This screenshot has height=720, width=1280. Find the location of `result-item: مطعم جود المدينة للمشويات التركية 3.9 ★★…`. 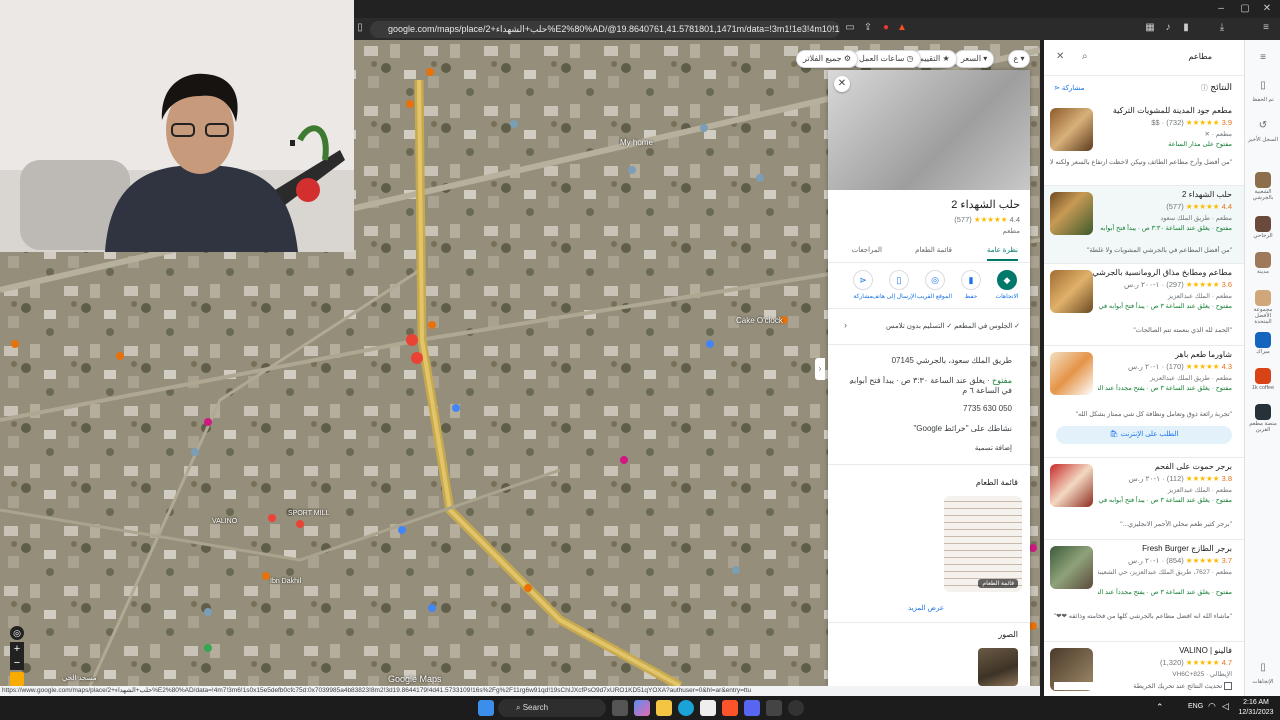

result-item: مطعم جود المدينة للمشويات التركية 3.9 ★★… is located at coordinates (1144, 144).